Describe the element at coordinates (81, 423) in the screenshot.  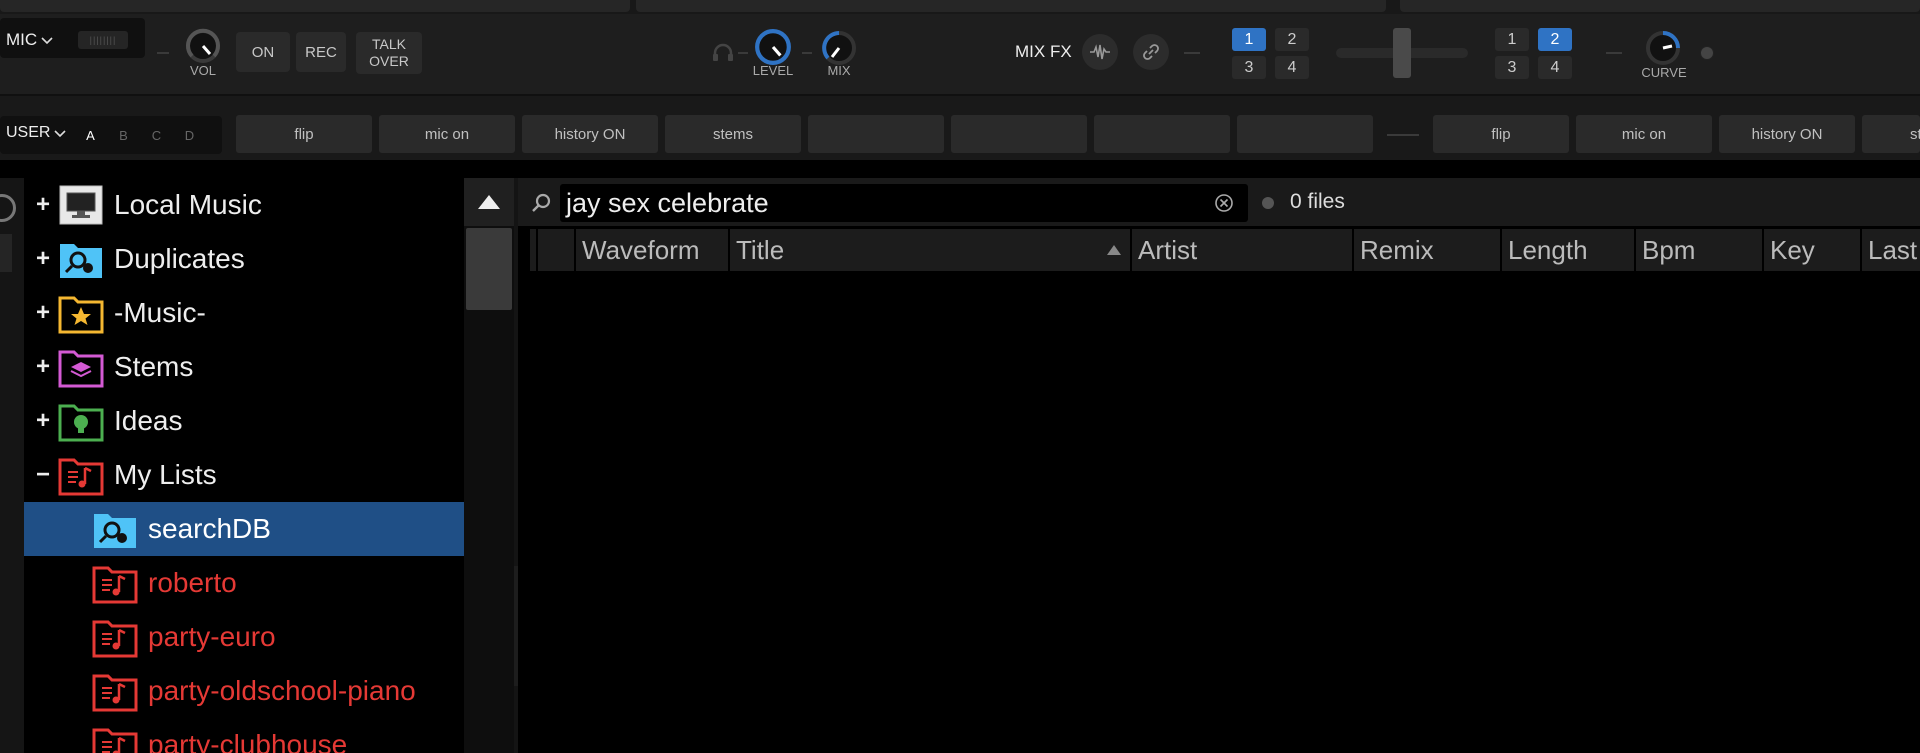
I see `folder-bulb-icon` at that location.